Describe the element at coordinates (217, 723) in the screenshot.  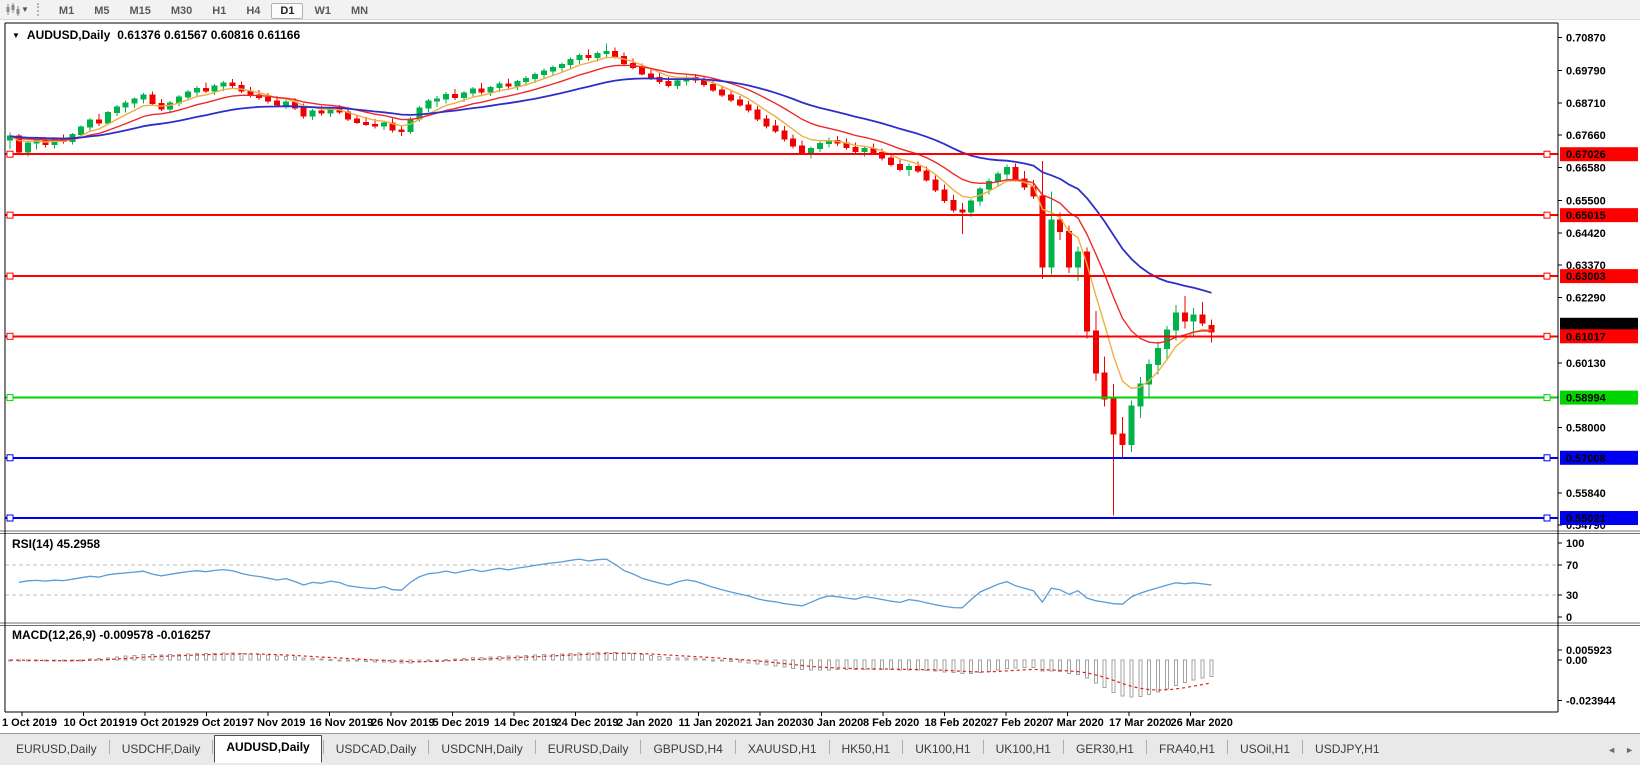
I see `date-tick-label: 29 Oct 2019` at that location.